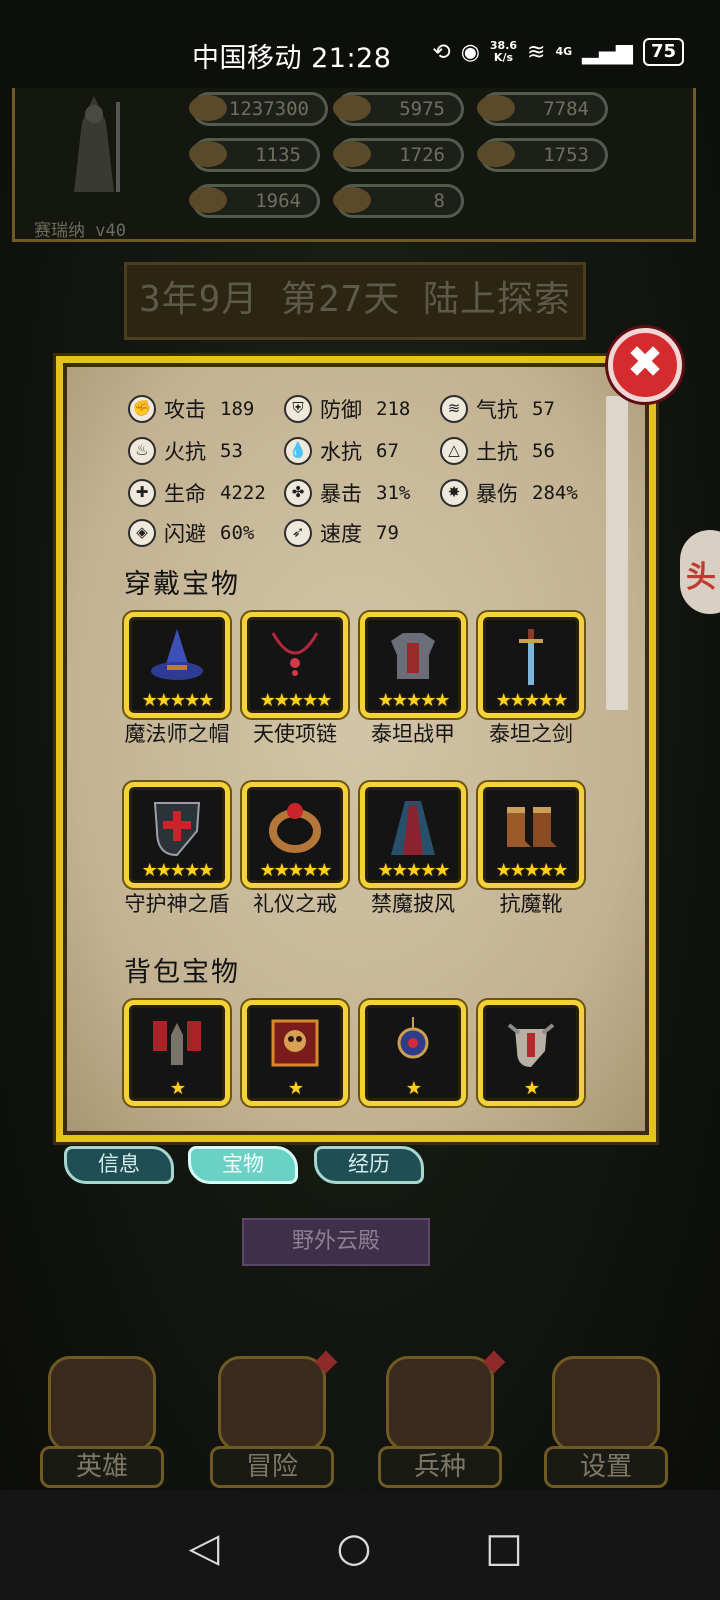  I want to click on equipped-item-titan-armor: ★★★★★ 泰坦战甲, so click(413, 679).